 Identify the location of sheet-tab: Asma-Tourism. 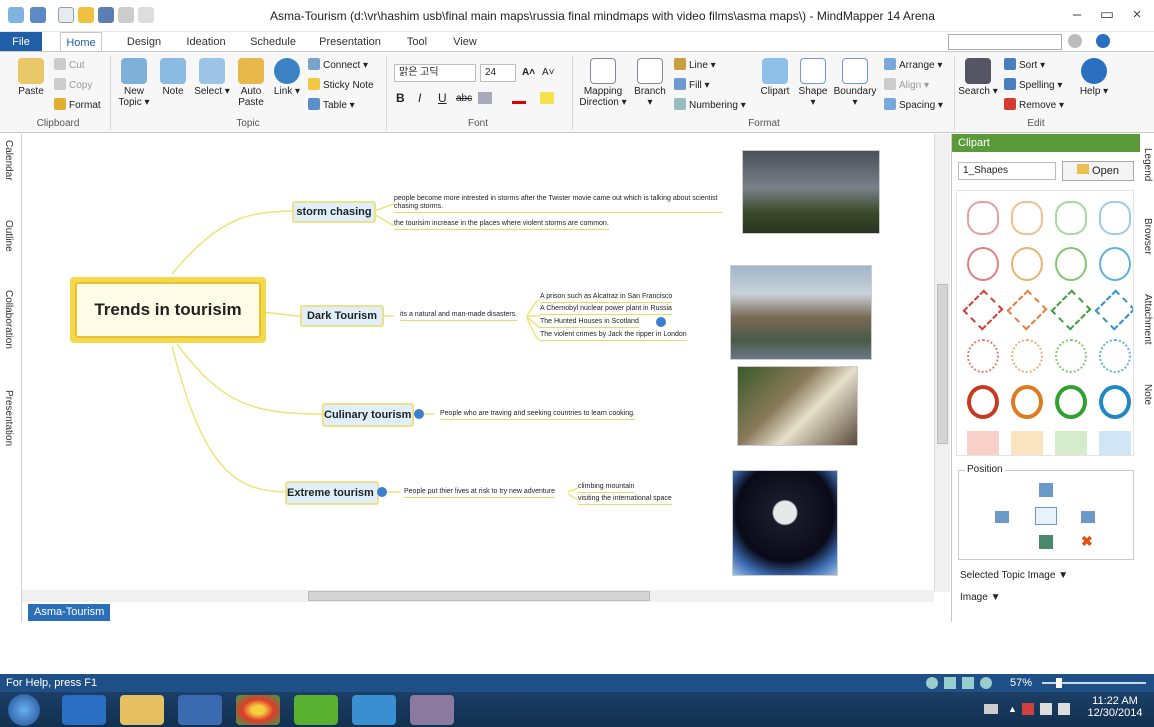
(69, 612).